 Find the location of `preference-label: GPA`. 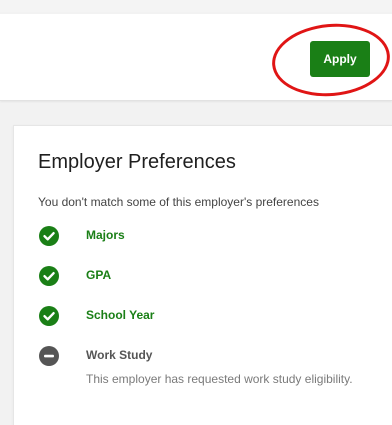

preference-label: GPA is located at coordinates (99, 275).